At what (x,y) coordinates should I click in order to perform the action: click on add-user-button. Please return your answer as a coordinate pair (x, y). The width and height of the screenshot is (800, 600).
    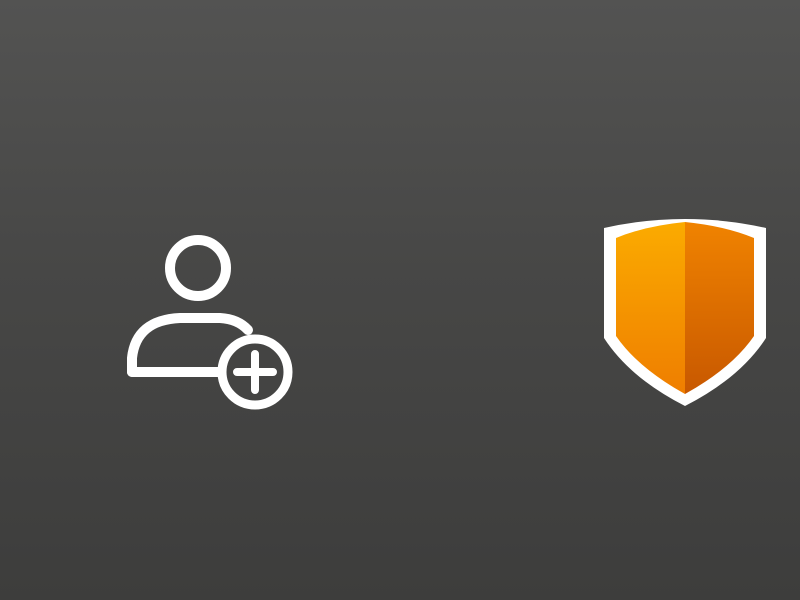
    Looking at the image, I should click on (210, 322).